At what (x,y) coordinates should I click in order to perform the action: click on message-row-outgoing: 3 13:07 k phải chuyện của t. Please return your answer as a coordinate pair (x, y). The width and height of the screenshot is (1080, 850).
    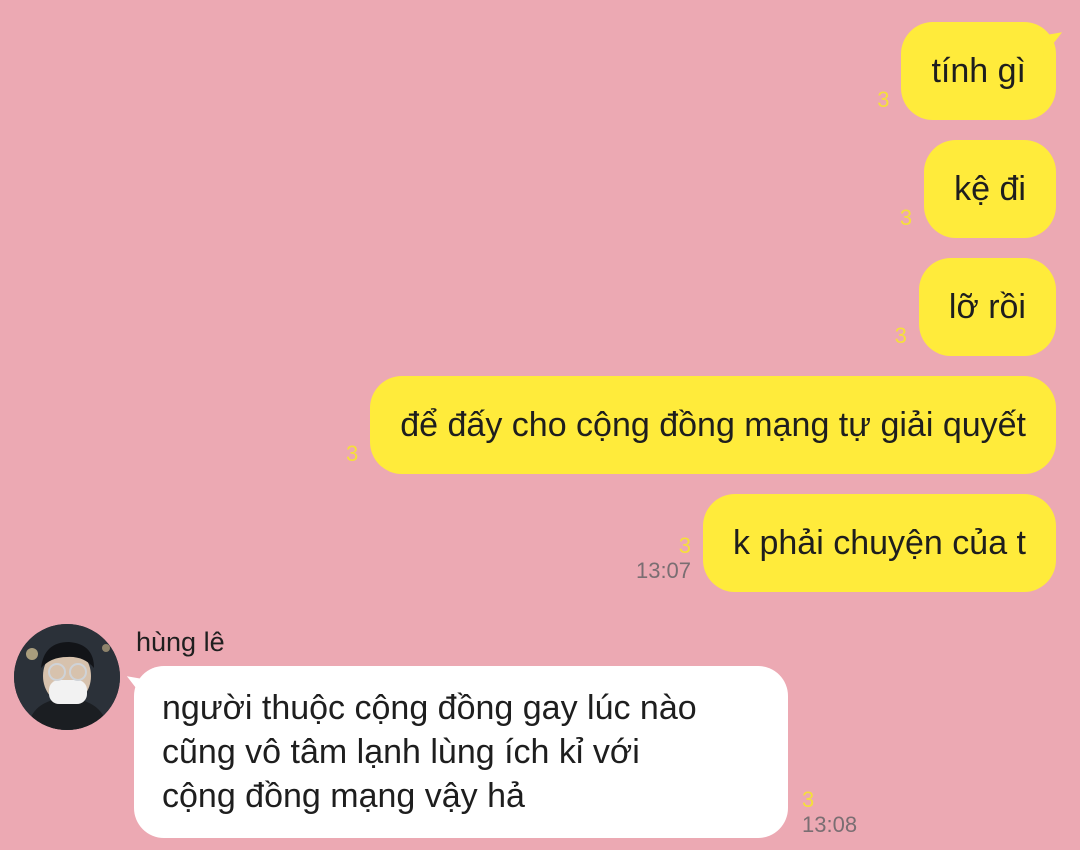
    Looking at the image, I should click on (846, 543).